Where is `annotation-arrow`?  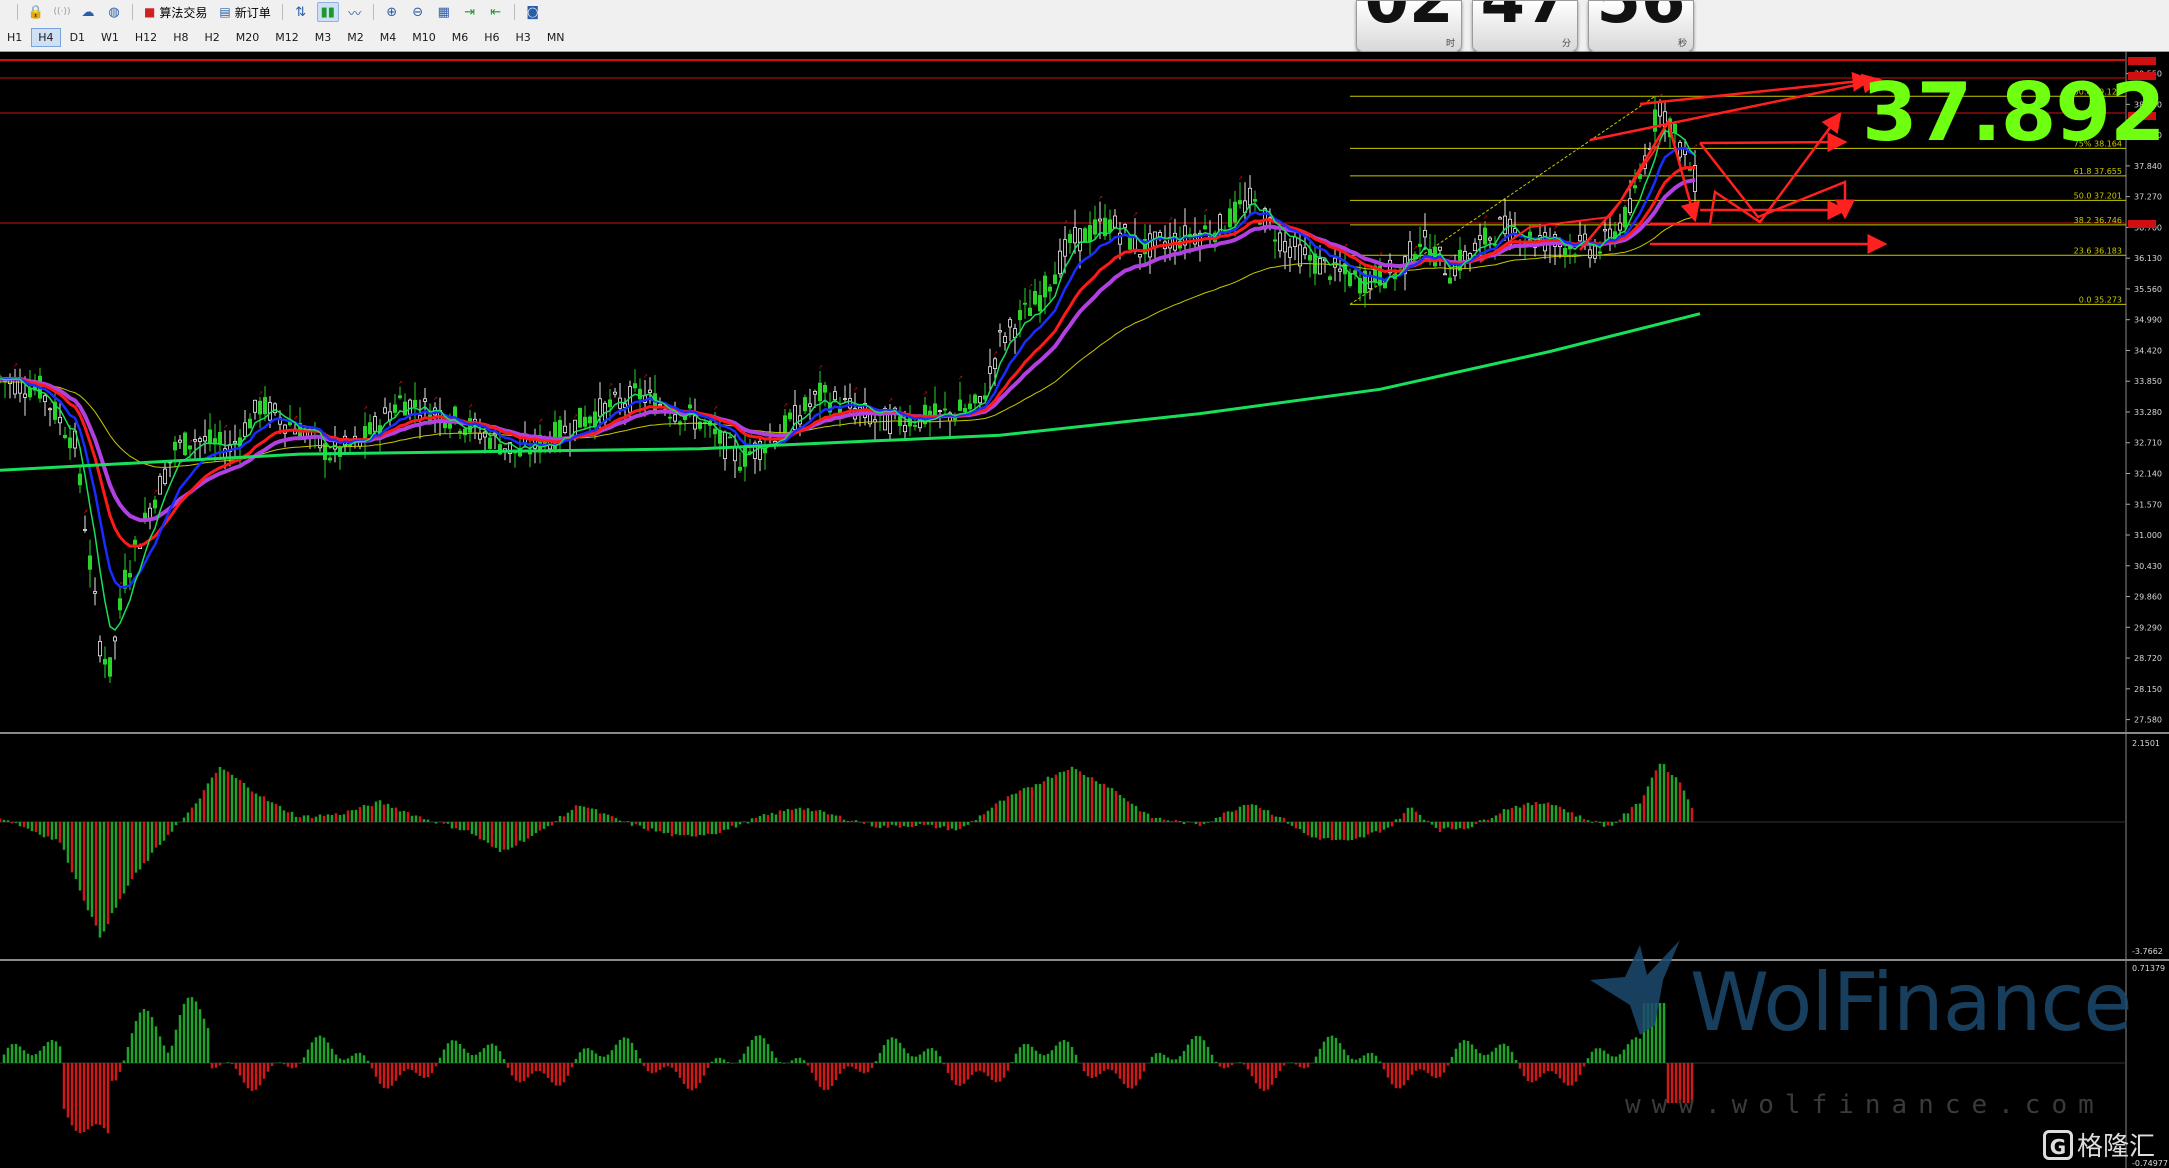
annotation-arrow is located at coordinates (1736, 107).